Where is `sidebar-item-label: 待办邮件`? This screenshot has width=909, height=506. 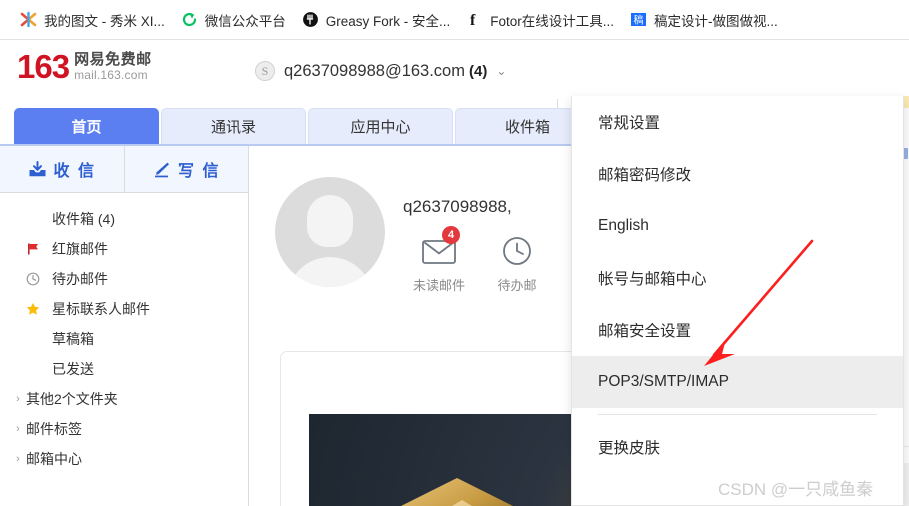
sidebar-item-label: 待办邮件 is located at coordinates (80, 279).